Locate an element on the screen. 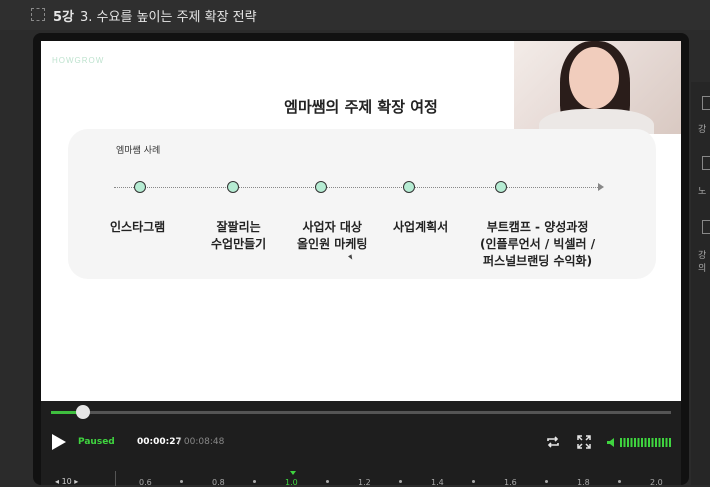  slide-title: 엠마쌤의 주제 확장 여정 is located at coordinates (361, 107).